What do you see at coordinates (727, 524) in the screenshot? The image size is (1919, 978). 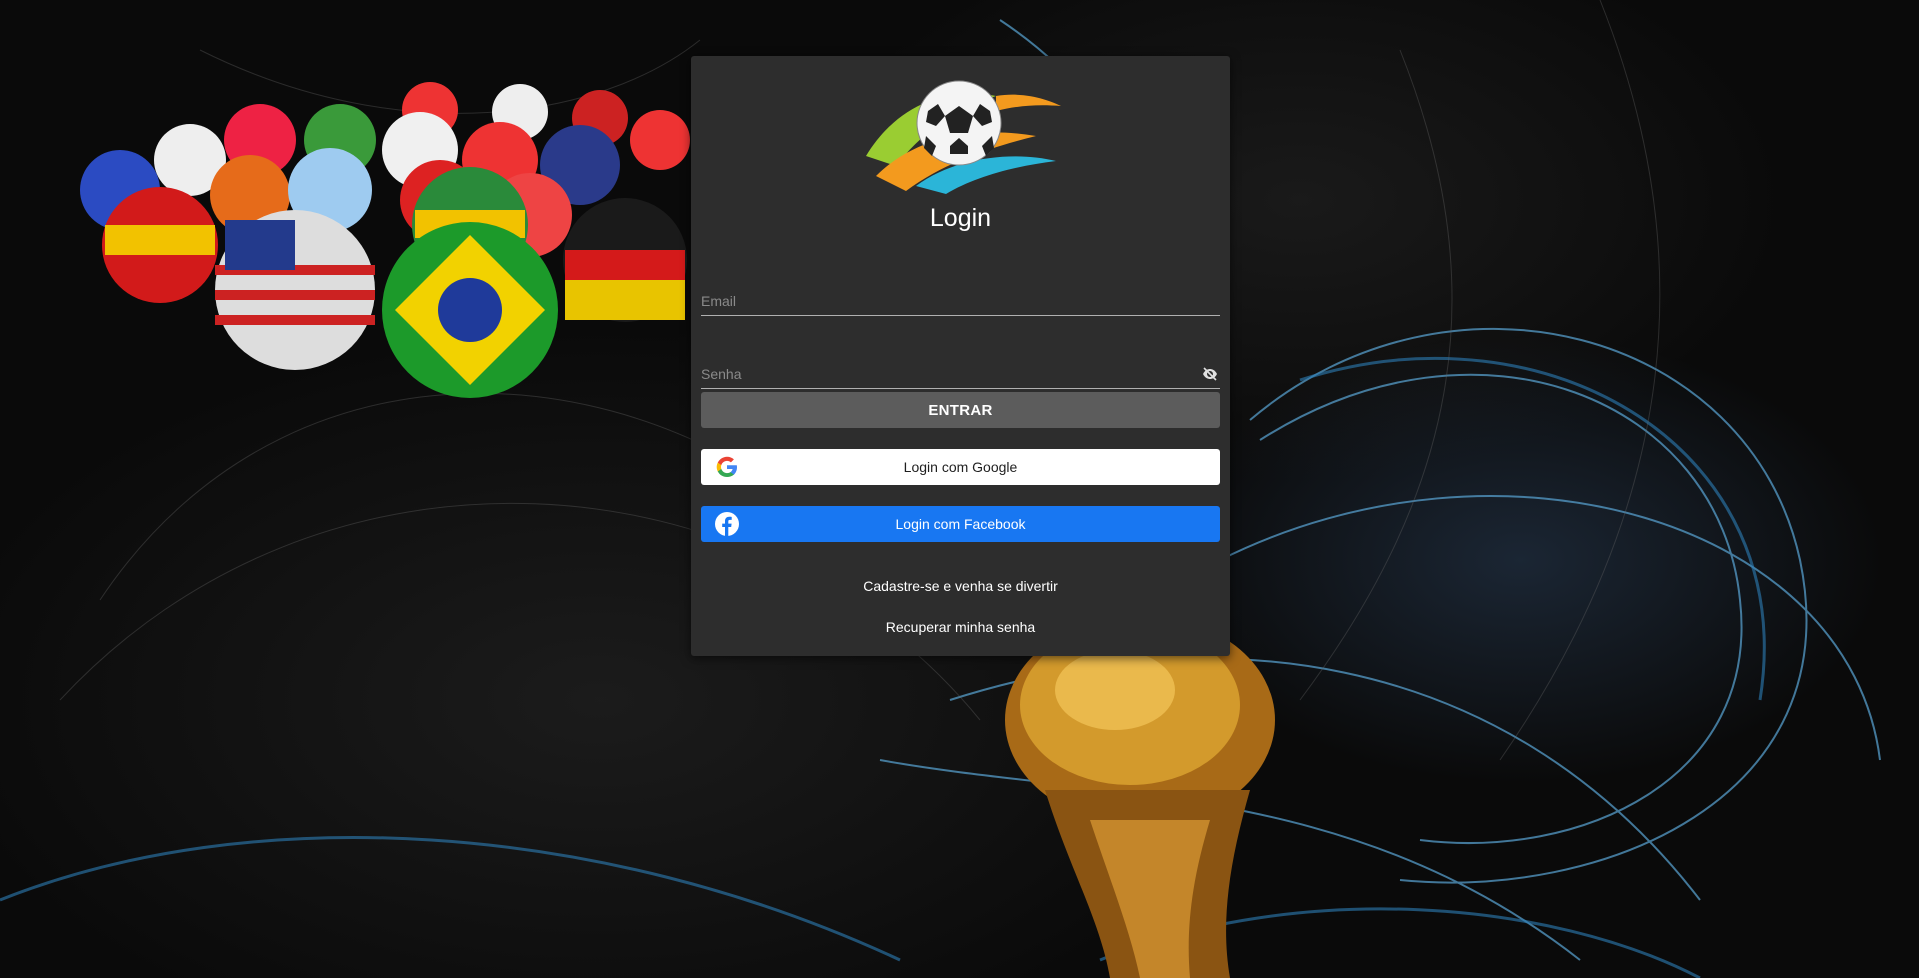 I see `facebook-f-icon` at bounding box center [727, 524].